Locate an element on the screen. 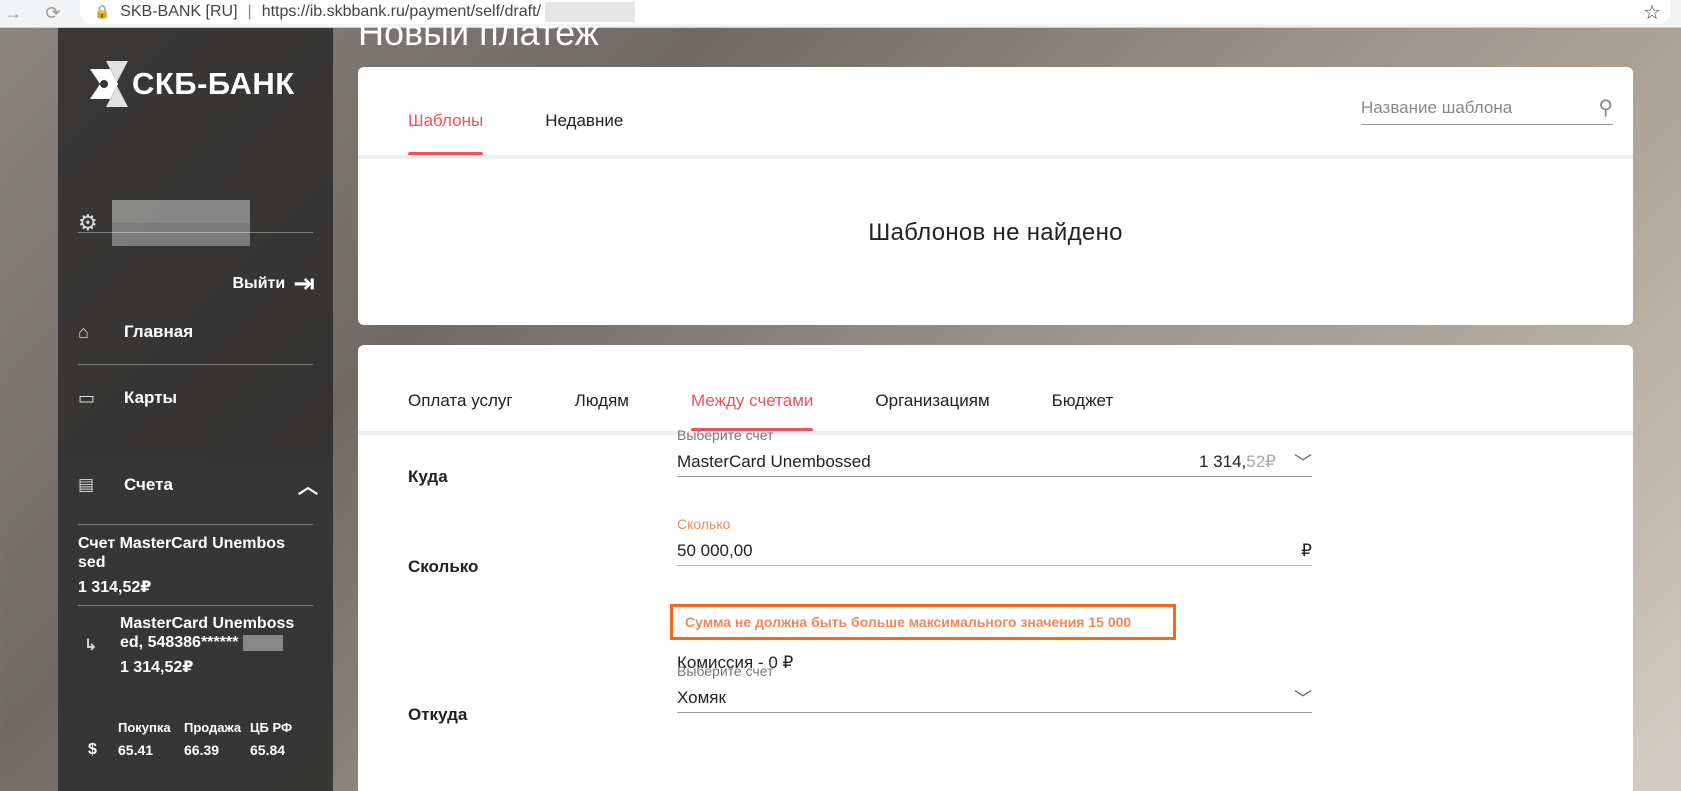 The image size is (1681, 791). amount-value: 50 000,00 is located at coordinates (715, 550).